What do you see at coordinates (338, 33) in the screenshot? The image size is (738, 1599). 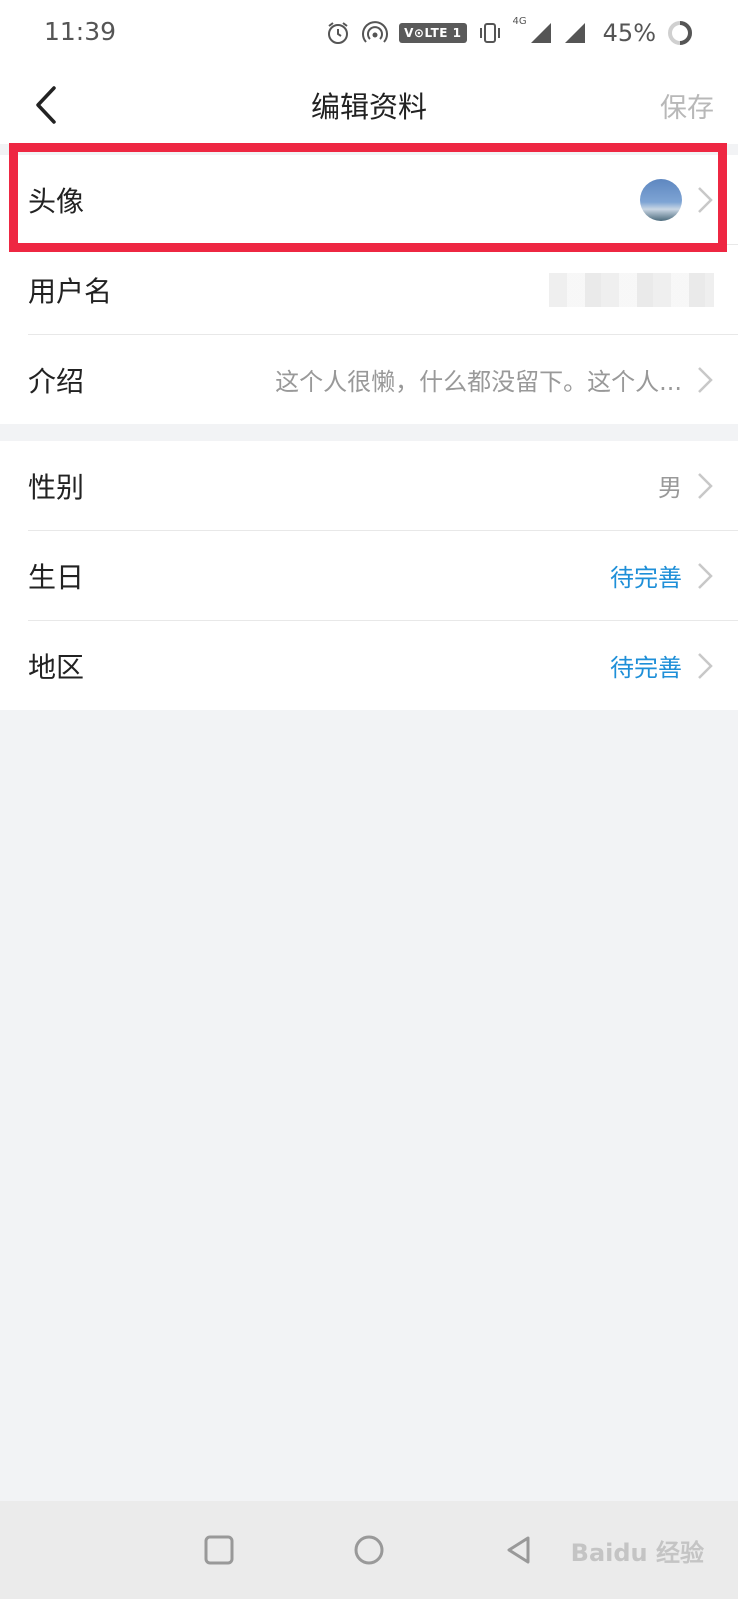 I see `alarm-icon` at bounding box center [338, 33].